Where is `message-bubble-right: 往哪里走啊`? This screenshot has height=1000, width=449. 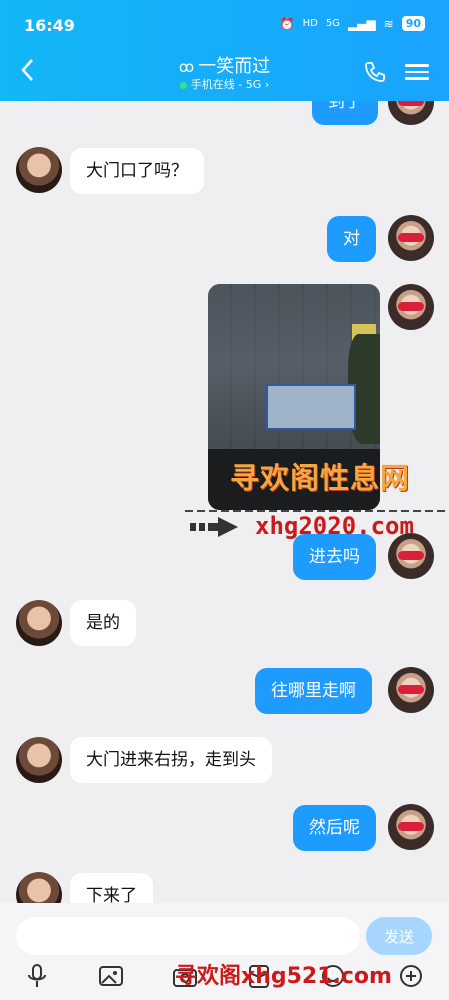 message-bubble-right: 往哪里走啊 is located at coordinates (313, 691).